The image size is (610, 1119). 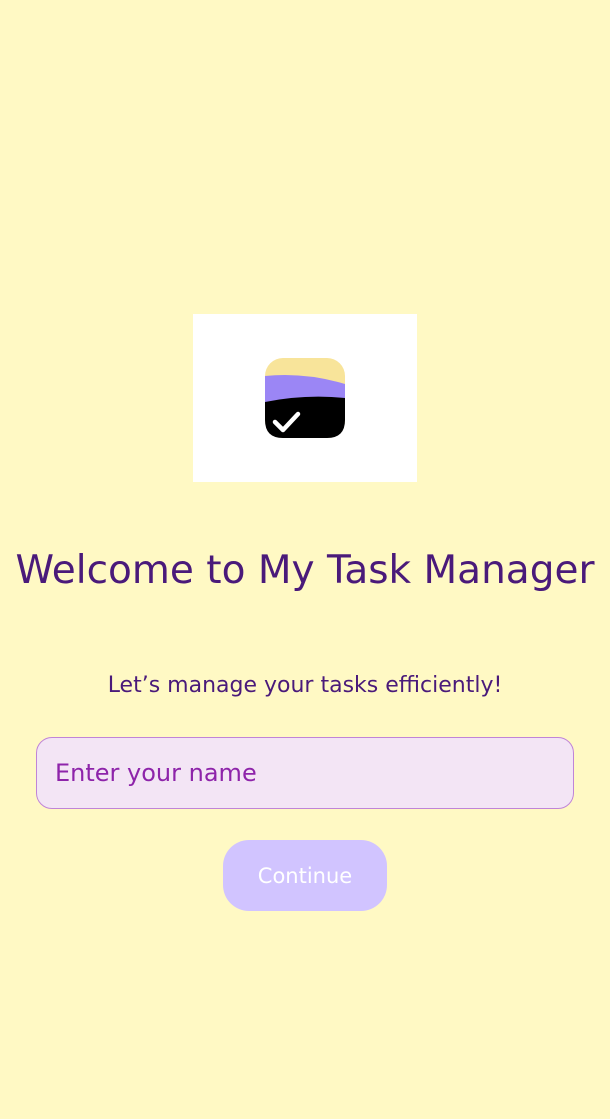 What do you see at coordinates (305, 570) in the screenshot?
I see `welcome-title: Welcome to My Task Manager` at bounding box center [305, 570].